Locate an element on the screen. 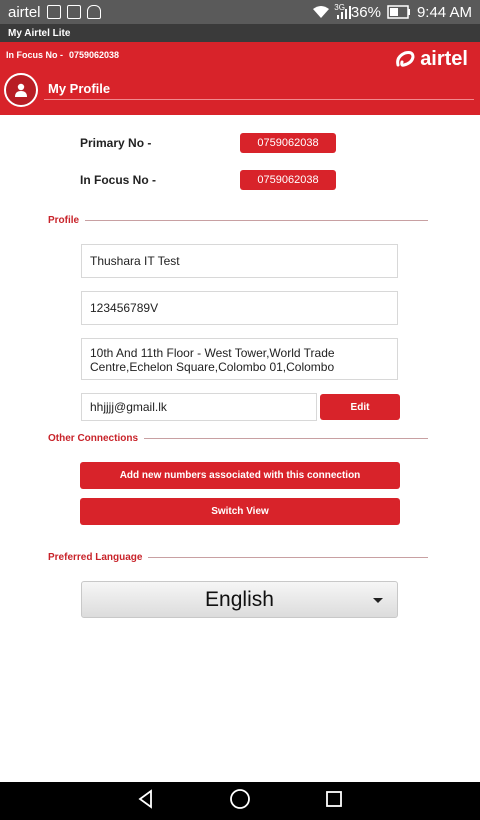 Image resolution: width=480 pixels, height=820 pixels. dropdown-caret-icon is located at coordinates (378, 600).